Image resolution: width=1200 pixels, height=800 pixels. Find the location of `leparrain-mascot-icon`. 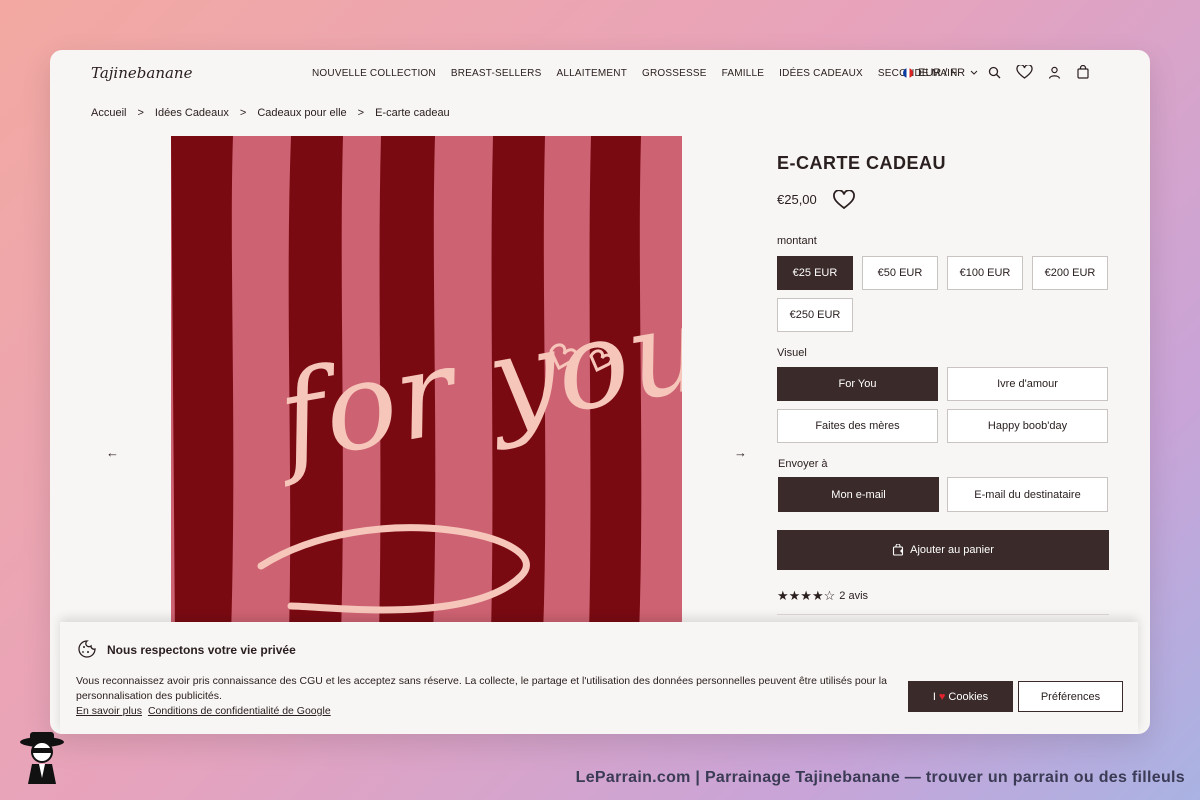

leparrain-mascot-icon is located at coordinates (42, 758).